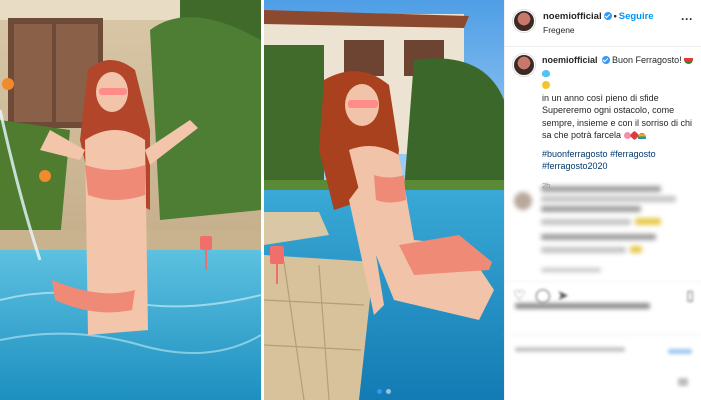 This screenshot has height=400, width=701. Describe the element at coordinates (570, 349) in the screenshot. I see `comment-input-blurred` at that location.